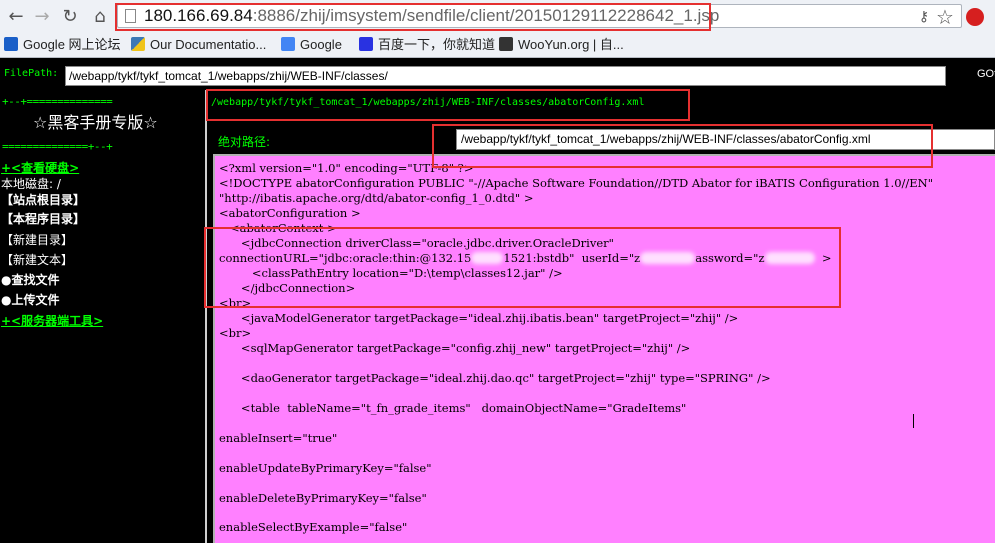  Describe the element at coordinates (288, 44) in the screenshot. I see `google-icon` at that location.